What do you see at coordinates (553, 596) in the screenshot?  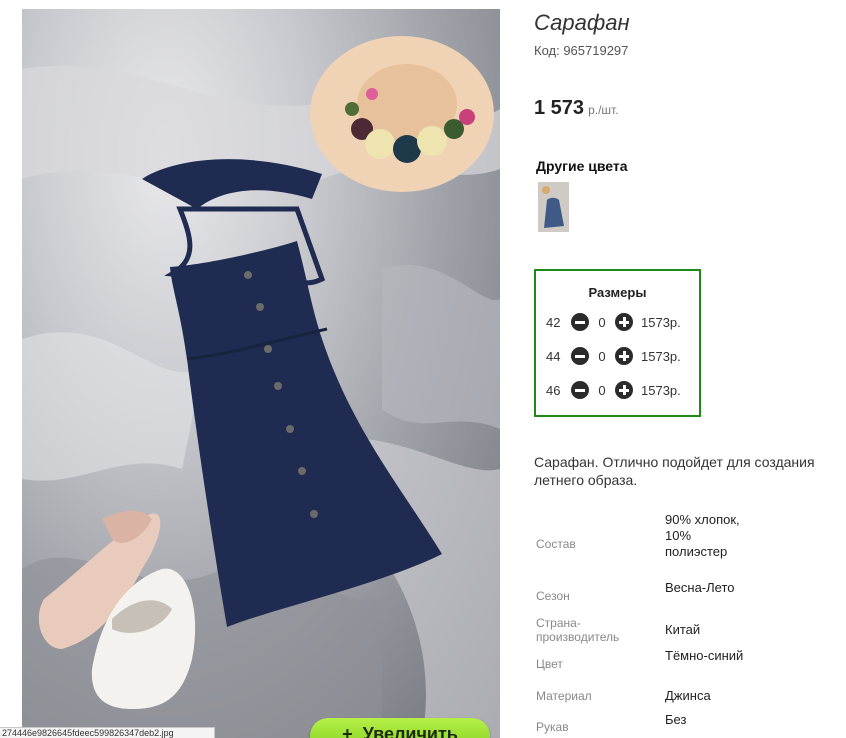 I see `spec-label-season: Сезон` at bounding box center [553, 596].